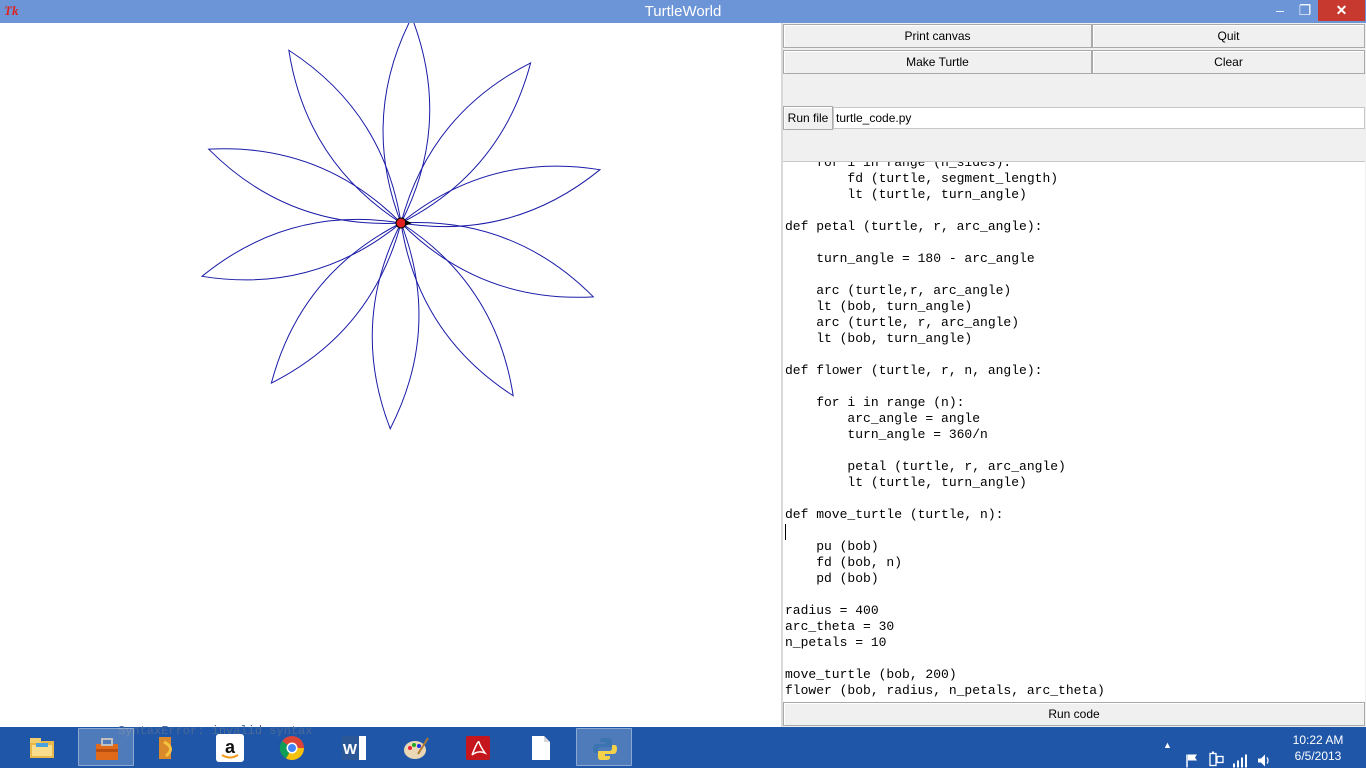  I want to click on clock-time: 10:22 AM, so click(1318, 740).